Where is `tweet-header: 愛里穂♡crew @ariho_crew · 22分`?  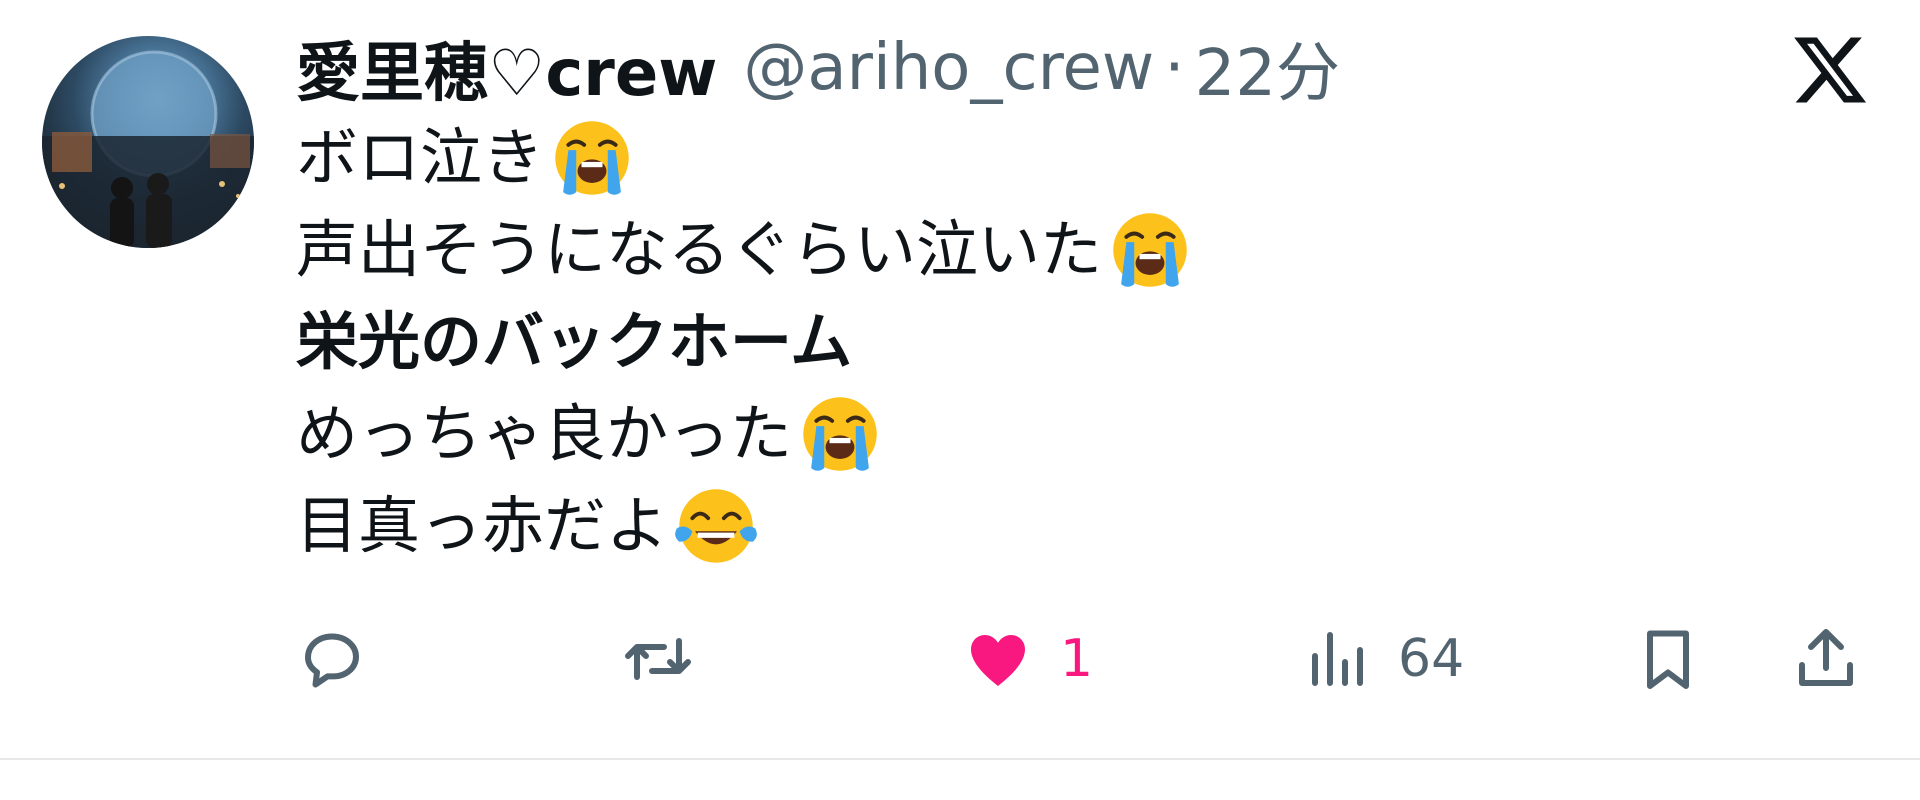
tweet-header: 愛里穂♡crew @ariho_crew · 22分 is located at coordinates (818, 70).